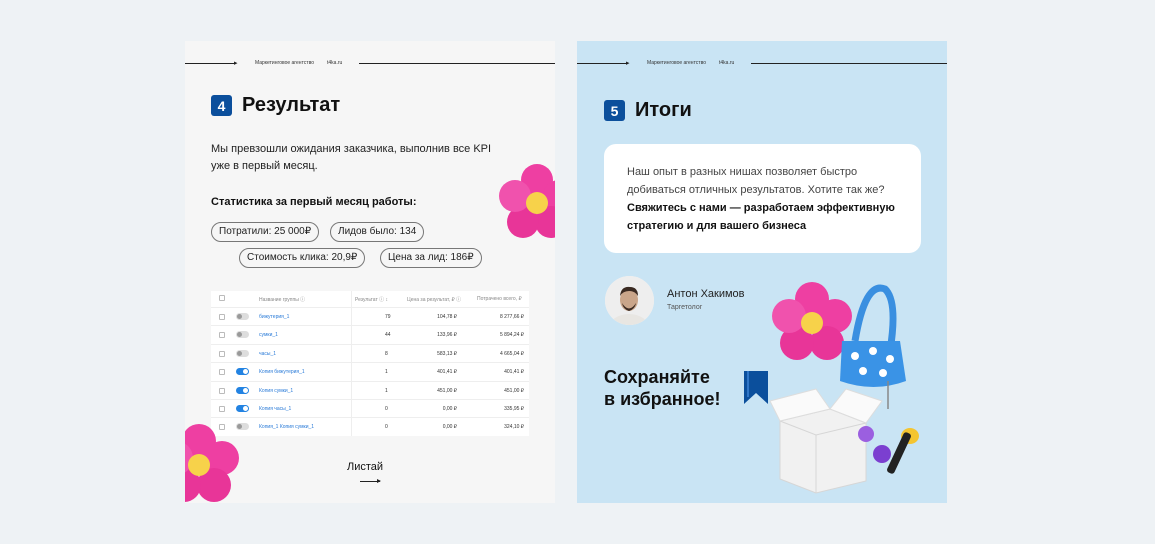  Describe the element at coordinates (514, 409) in the screenshot. I see `row-spent: 335,95 ₽` at that location.